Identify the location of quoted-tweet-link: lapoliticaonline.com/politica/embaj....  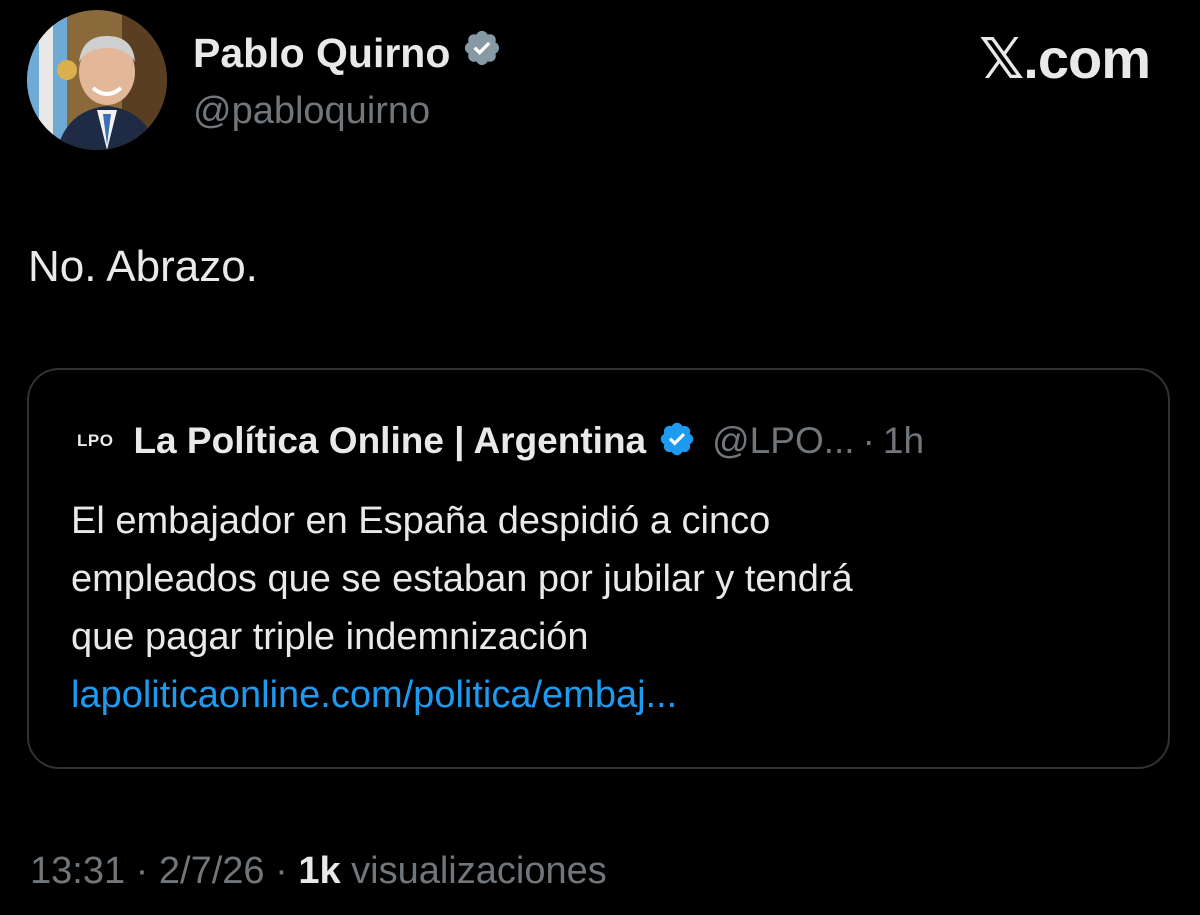
(601, 695).